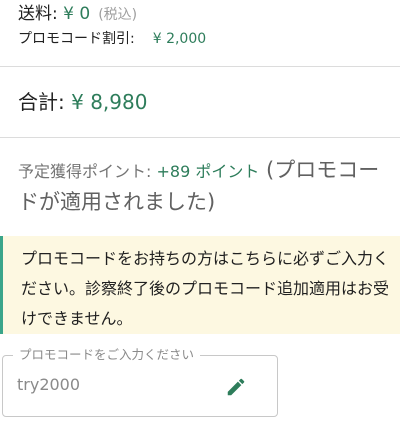 This screenshot has height=422, width=400. I want to click on points-label: 予定獲得ポイント:, so click(87, 171).